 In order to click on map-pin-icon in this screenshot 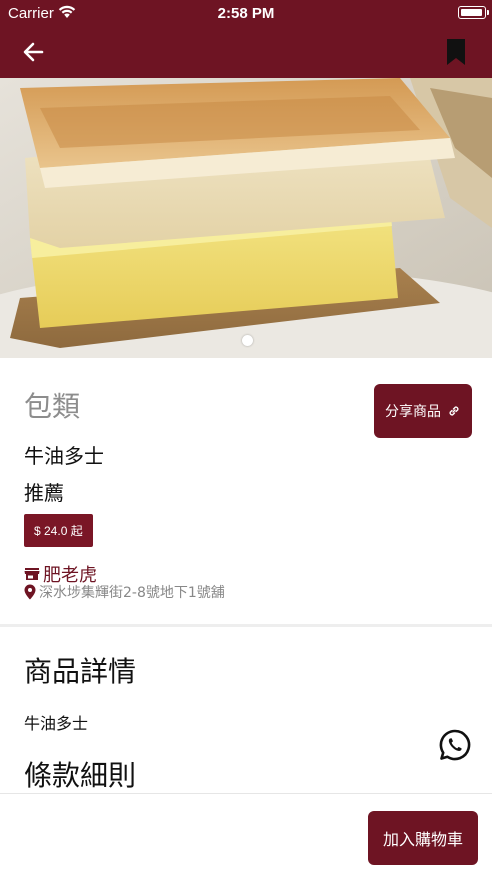, I will do `click(30, 592)`.